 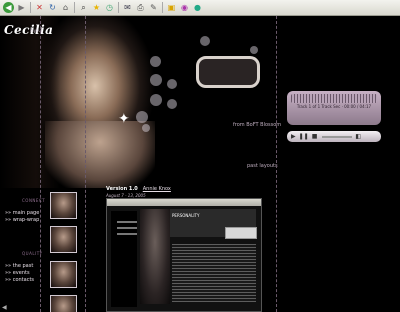 What do you see at coordinates (22, 213) in the screenshot?
I see `nav-link-main-page: »» main page` at bounding box center [22, 213].